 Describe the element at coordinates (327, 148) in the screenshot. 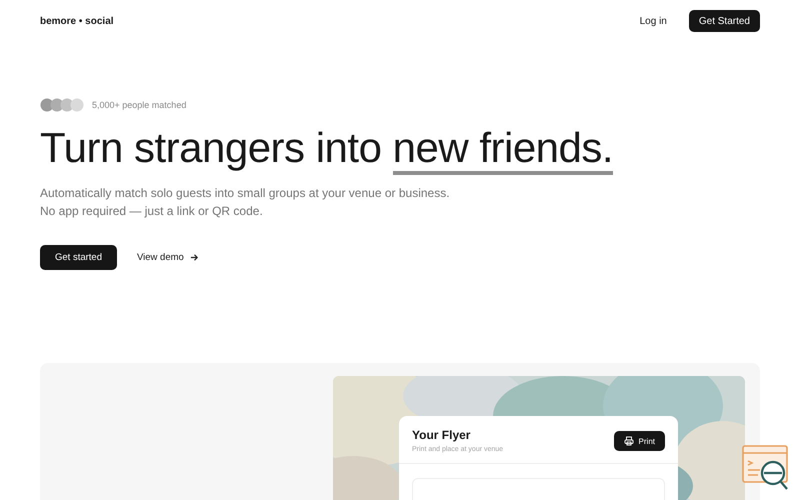

I see `headline: Turn strangers into new friends.` at that location.